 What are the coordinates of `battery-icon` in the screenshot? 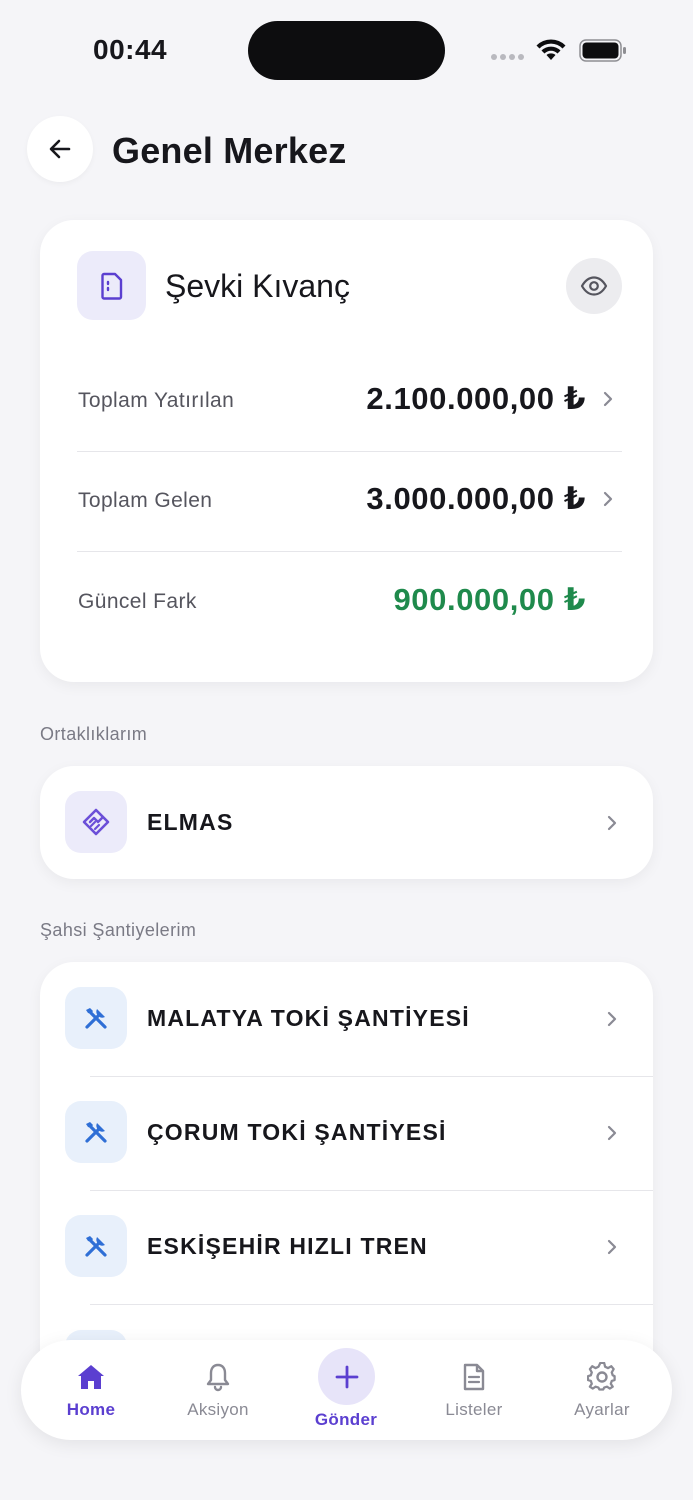 It's located at (602, 50).